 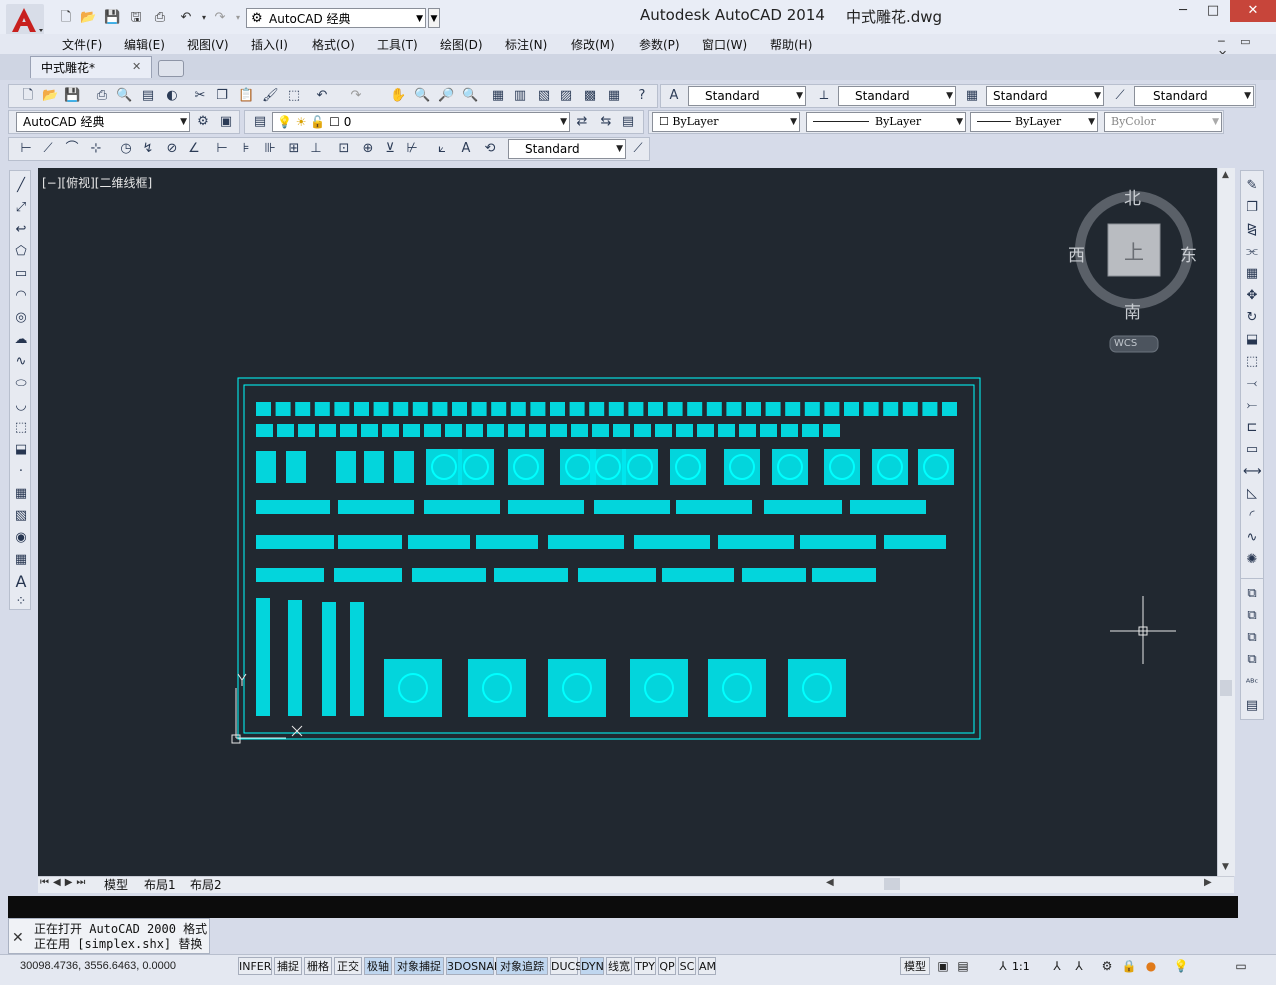 What do you see at coordinates (21, 428) in the screenshot?
I see `insert-block-icon: ⬚` at bounding box center [21, 428].